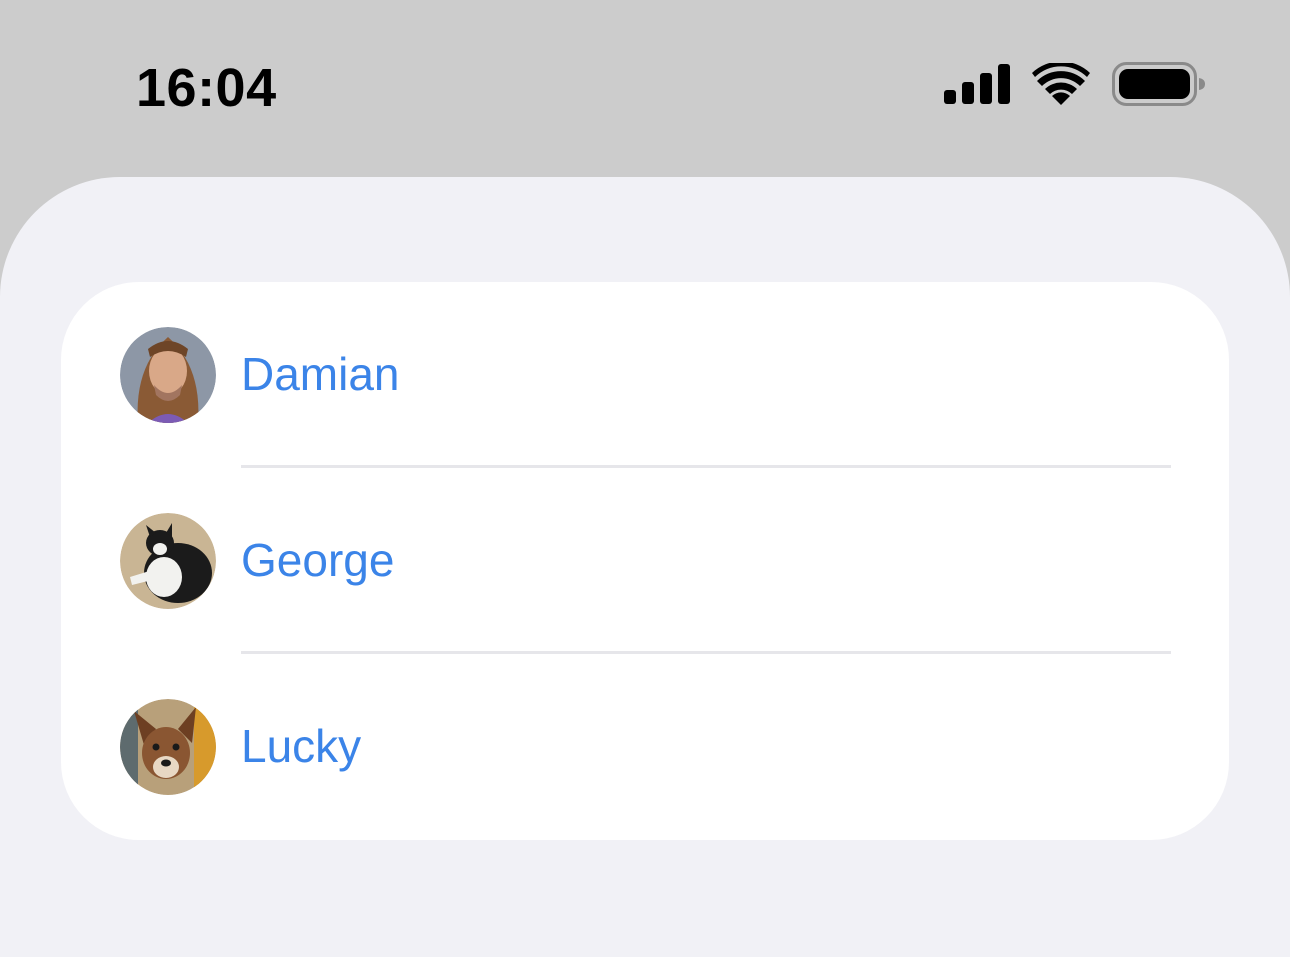  Describe the element at coordinates (168, 561) in the screenshot. I see `contact-avatar-george` at that location.